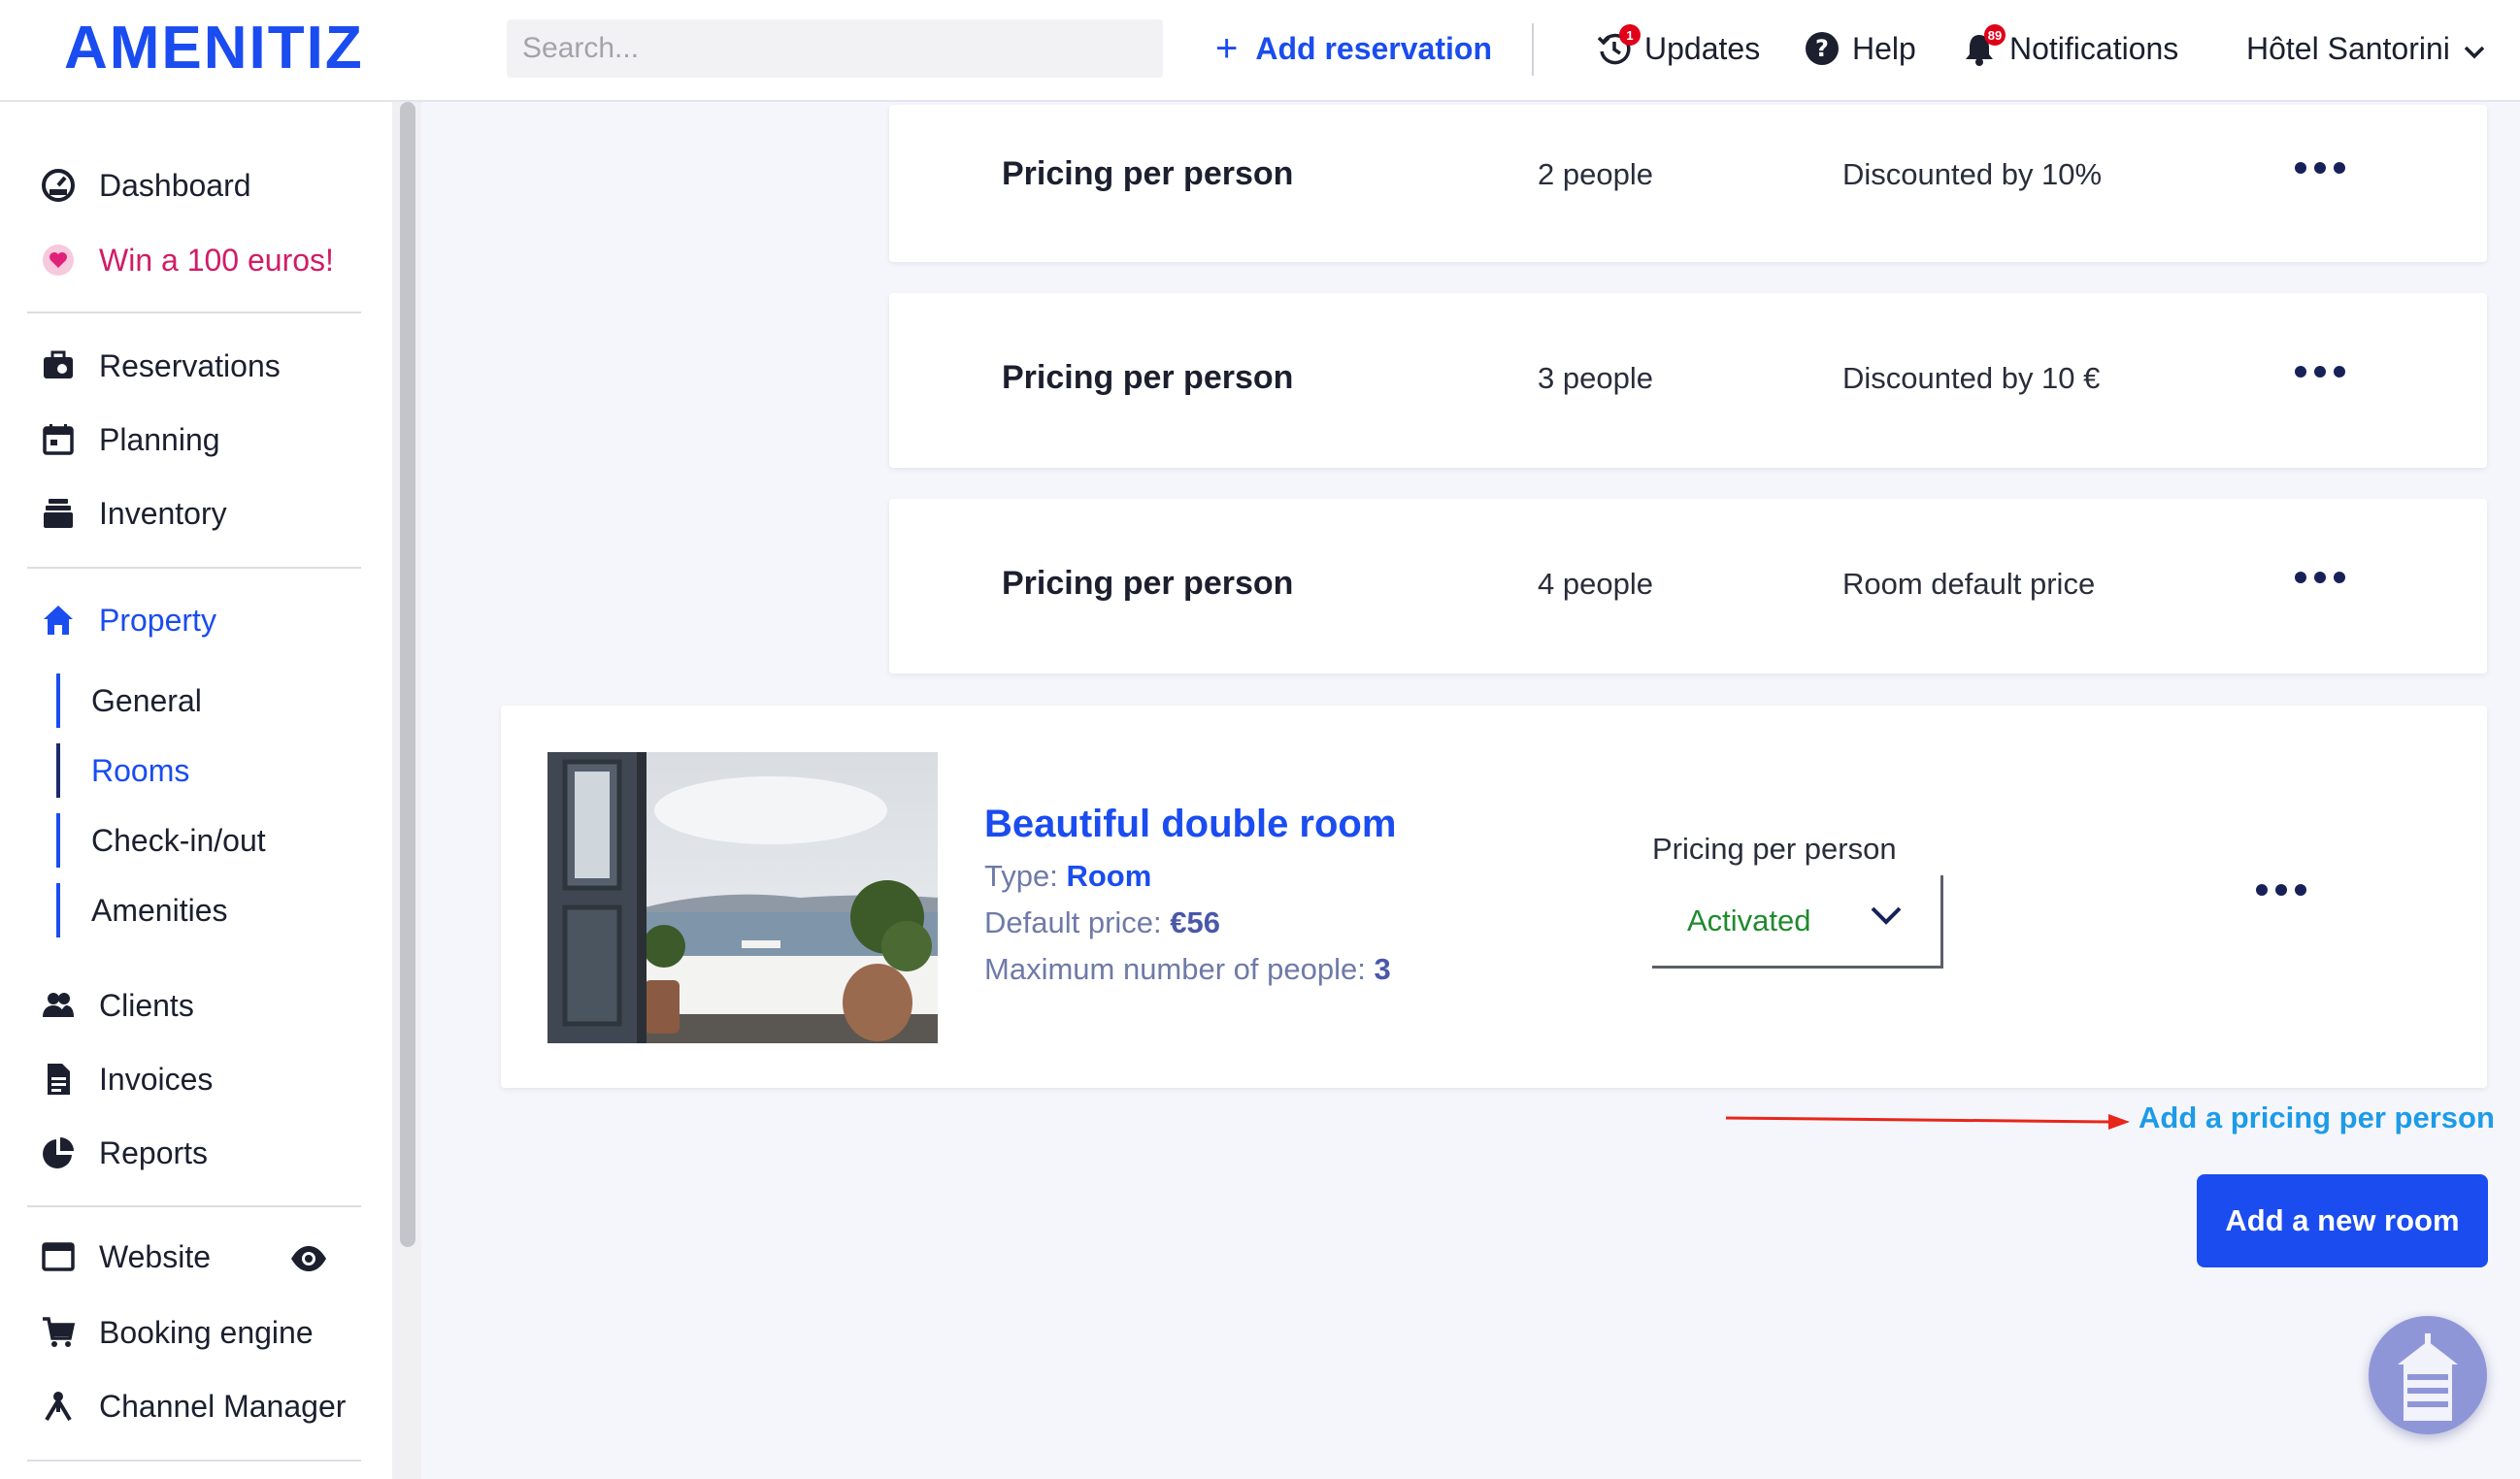 This screenshot has width=2520, height=1479. What do you see at coordinates (216, 260) in the screenshot?
I see `sidebar-item-label: Win a 100 euros!` at bounding box center [216, 260].